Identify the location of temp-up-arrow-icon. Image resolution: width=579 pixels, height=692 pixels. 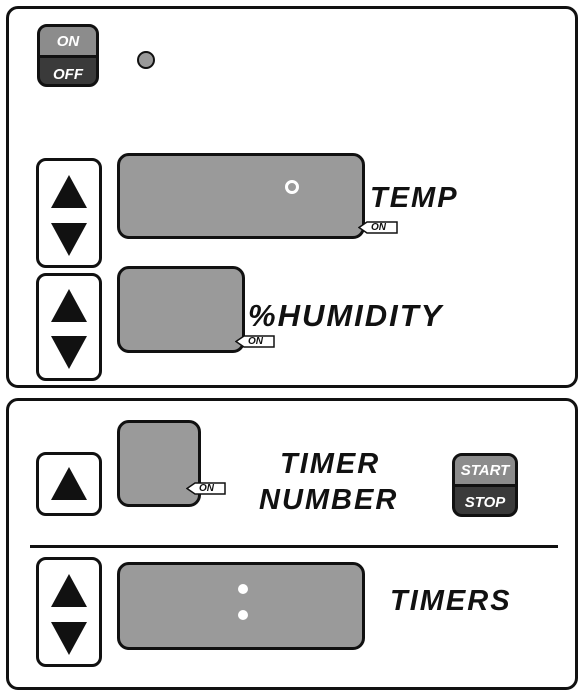
(69, 191).